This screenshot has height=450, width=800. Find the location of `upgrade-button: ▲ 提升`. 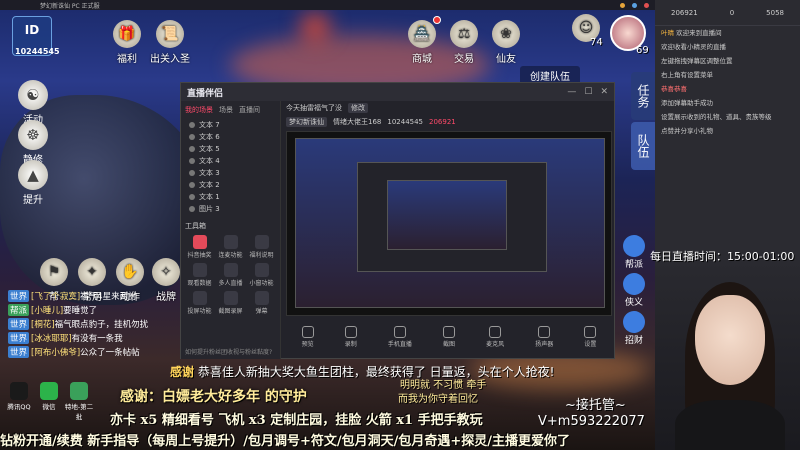

upgrade-button: ▲ 提升 is located at coordinates (33, 183).